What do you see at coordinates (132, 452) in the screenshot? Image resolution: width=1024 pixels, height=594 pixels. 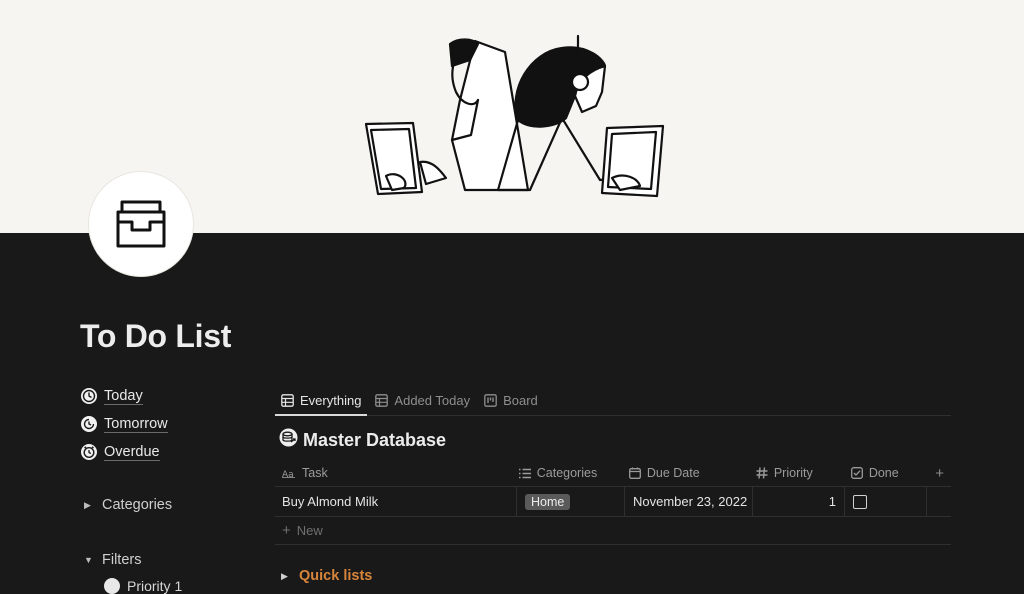 I see `link-overdue-label: Overdue` at bounding box center [132, 452].